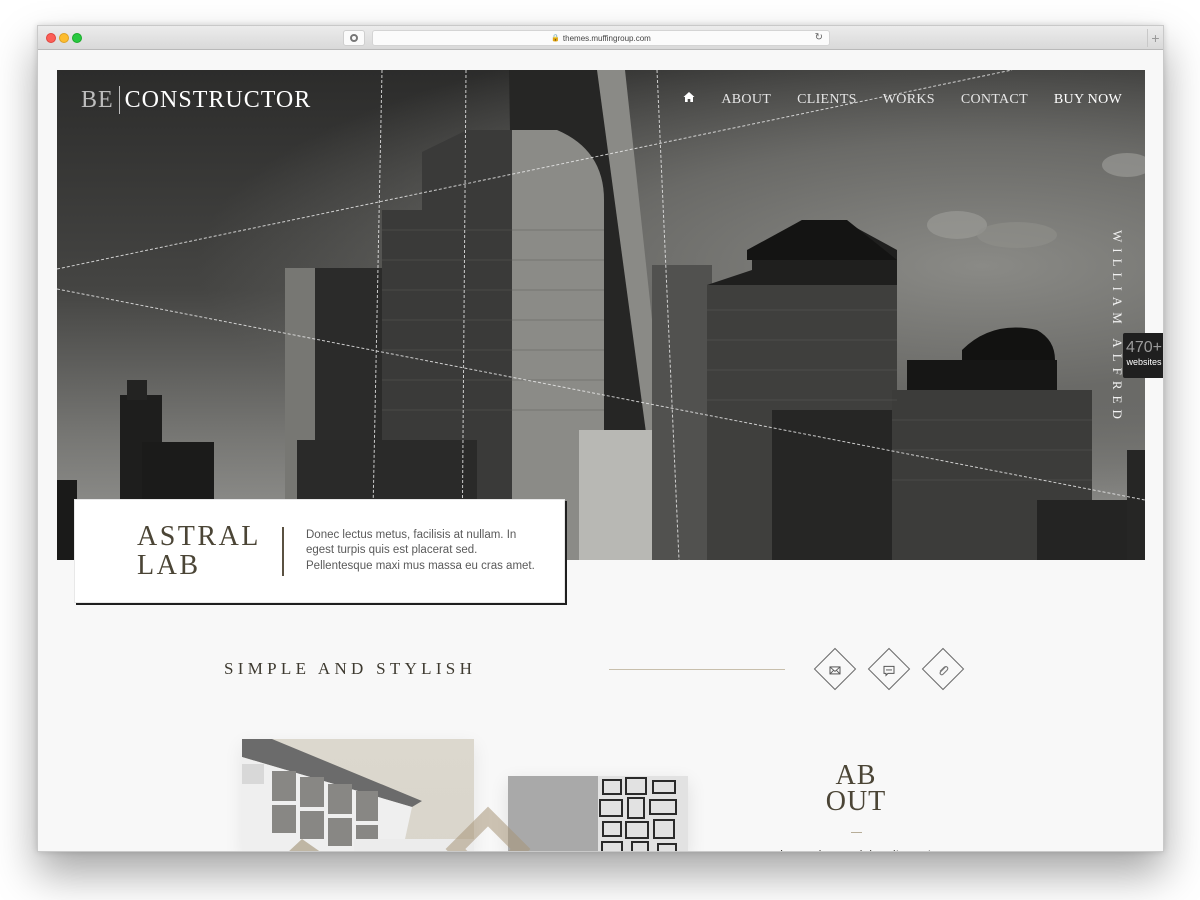 This screenshot has width=1200, height=900. I want to click on building-facade-image, so click(598, 813).